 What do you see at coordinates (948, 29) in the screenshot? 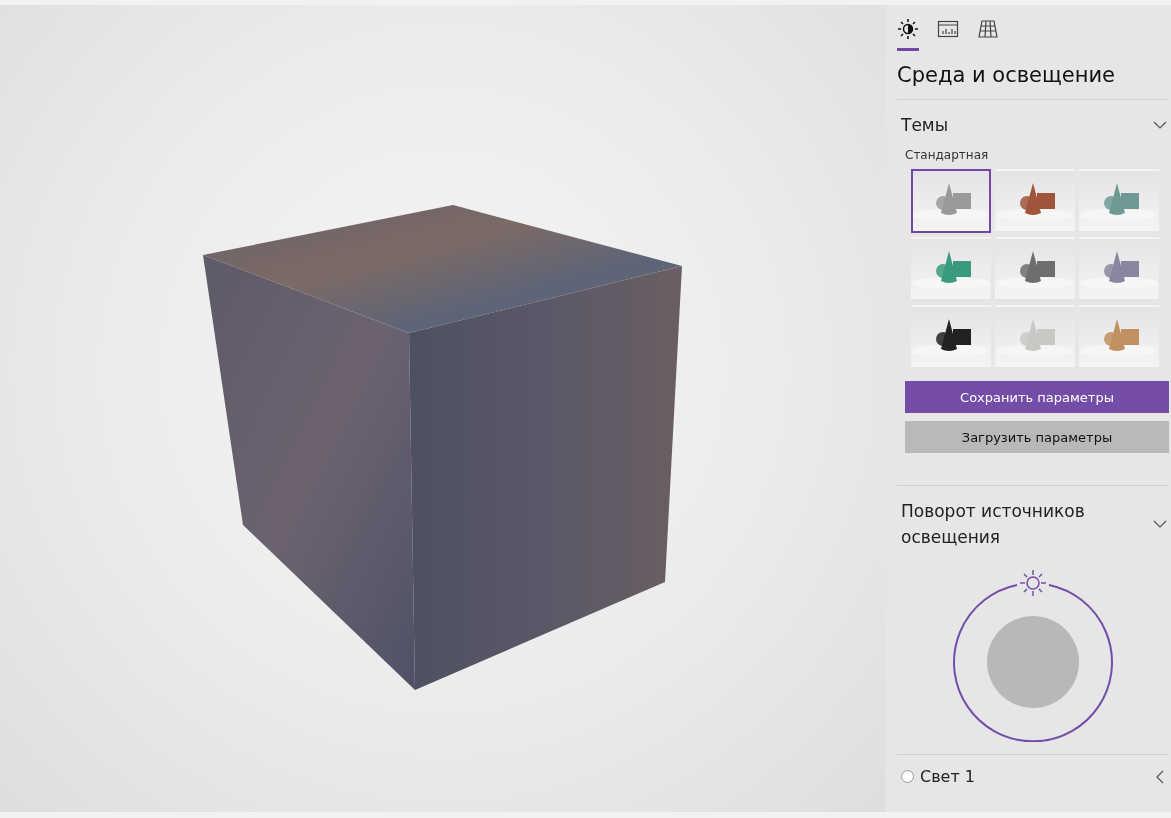
I see `bar-chart-icon` at bounding box center [948, 29].